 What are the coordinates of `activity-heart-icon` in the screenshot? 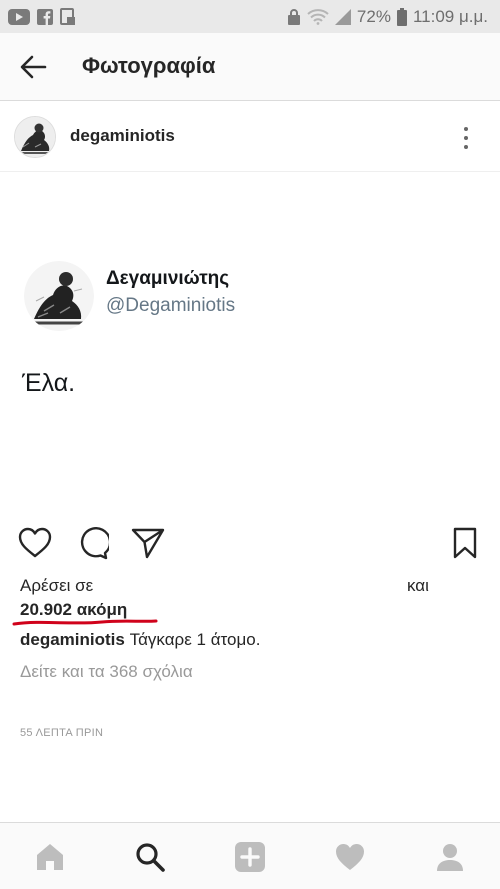 It's located at (350, 857).